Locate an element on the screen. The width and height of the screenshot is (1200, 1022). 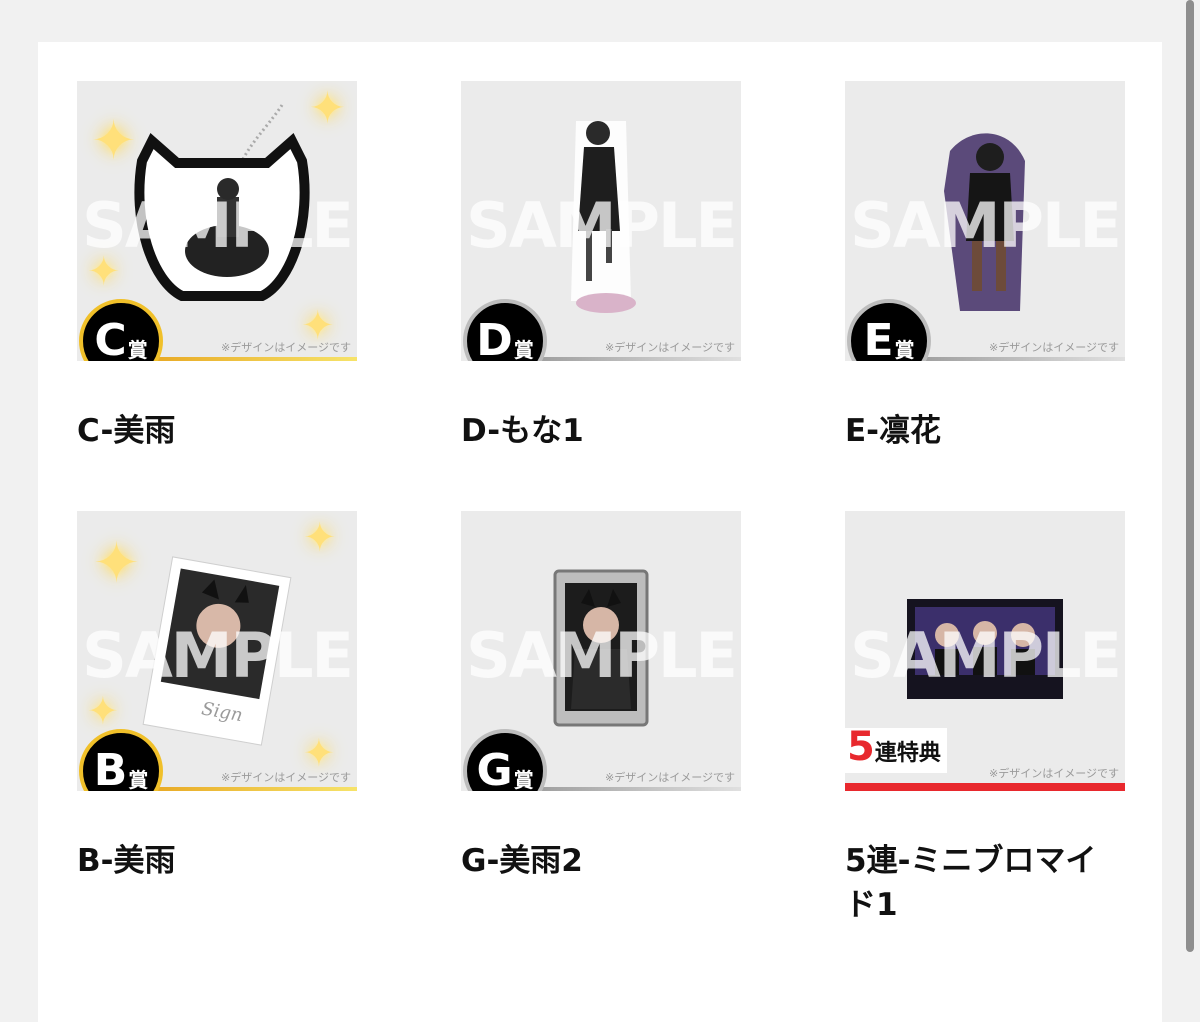
product-card-b: ✦ ✦ ✦ ✦ Sign SAMPLE ※デザインはイメージです B賞 B-美雨 is located at coordinates (217, 697).